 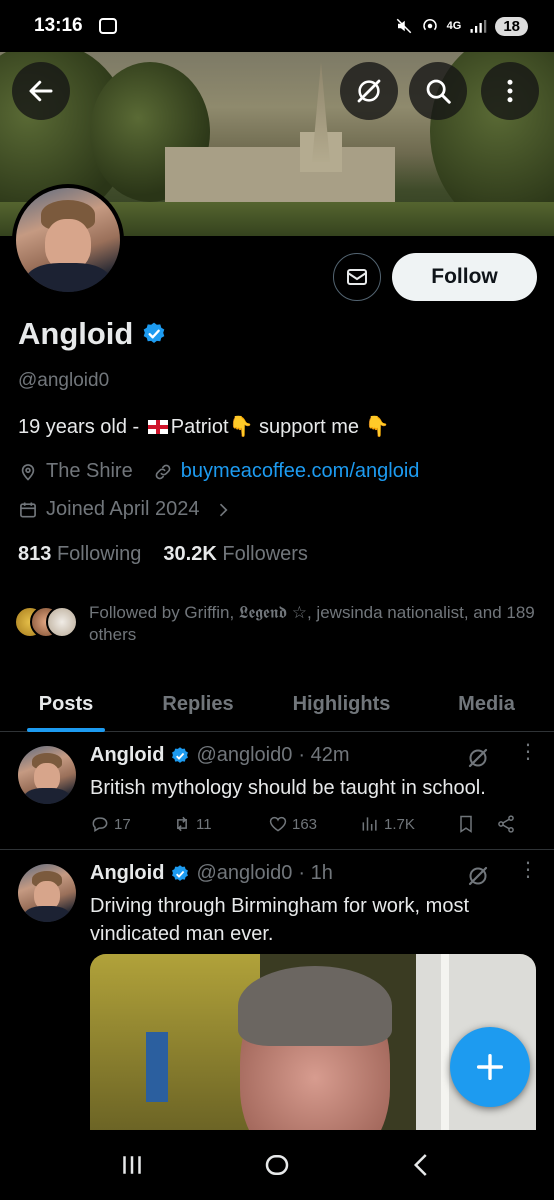 I want to click on profile-name-row: Angloid, so click(x=92, y=334).